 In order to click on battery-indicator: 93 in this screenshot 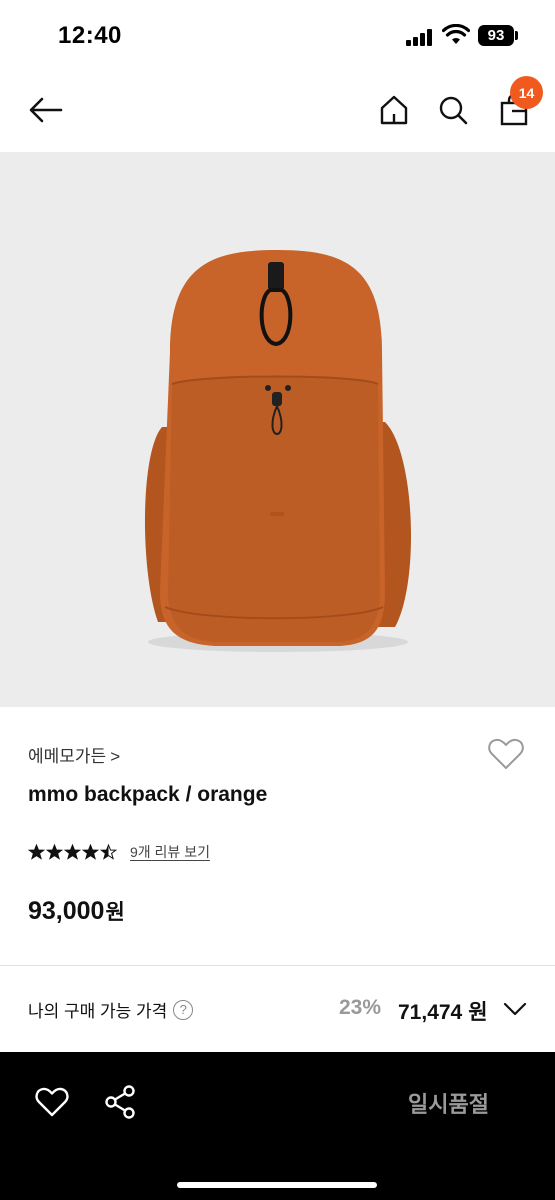, I will do `click(496, 35)`.